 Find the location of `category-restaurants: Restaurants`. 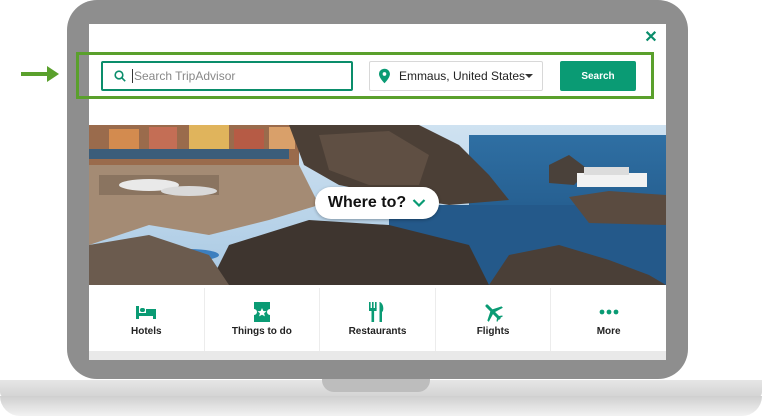

category-restaurants: Restaurants is located at coordinates (378, 319).